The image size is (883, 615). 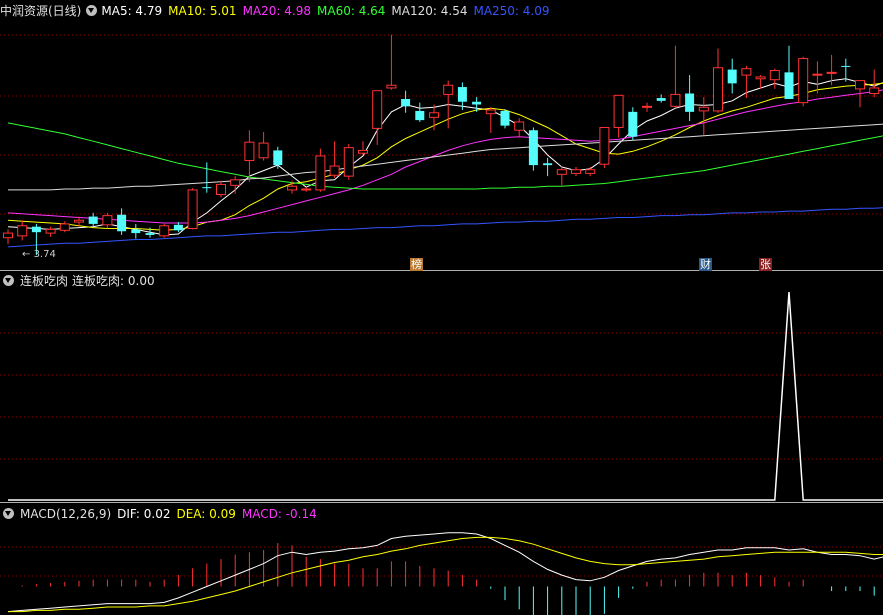 What do you see at coordinates (144, 514) in the screenshot?
I see `macd-dif: DIF: 0.02` at bounding box center [144, 514].